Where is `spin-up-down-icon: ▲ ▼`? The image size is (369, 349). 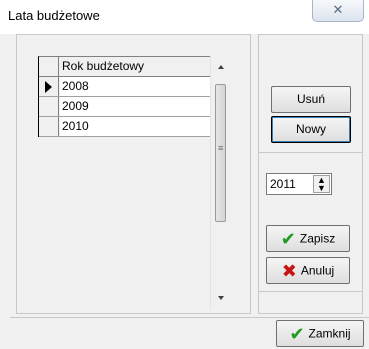
spin-up-down-icon: ▲ ▼ is located at coordinates (321, 184).